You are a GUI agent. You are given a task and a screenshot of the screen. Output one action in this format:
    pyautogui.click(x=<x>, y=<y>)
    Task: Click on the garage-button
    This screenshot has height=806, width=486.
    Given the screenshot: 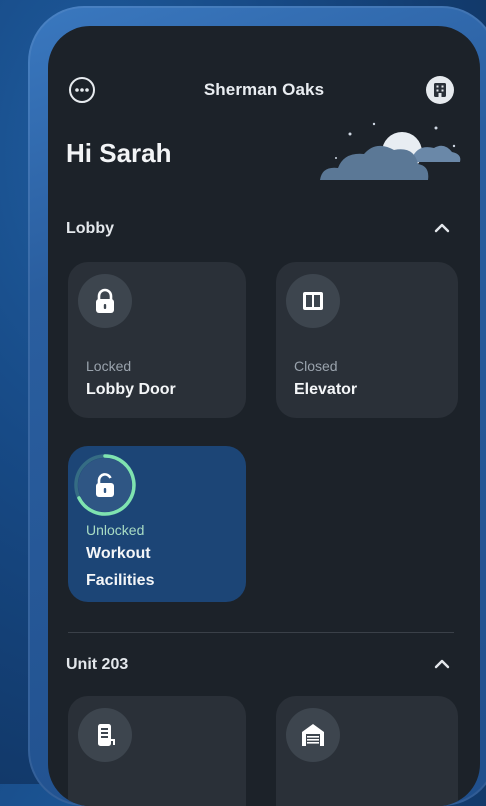 What is the action you would take?
    pyautogui.click(x=313, y=735)
    